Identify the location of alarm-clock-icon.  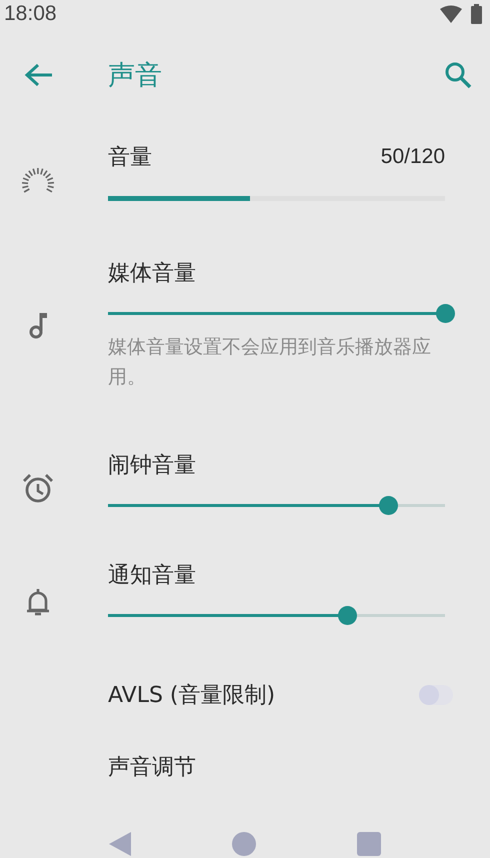
(38, 488).